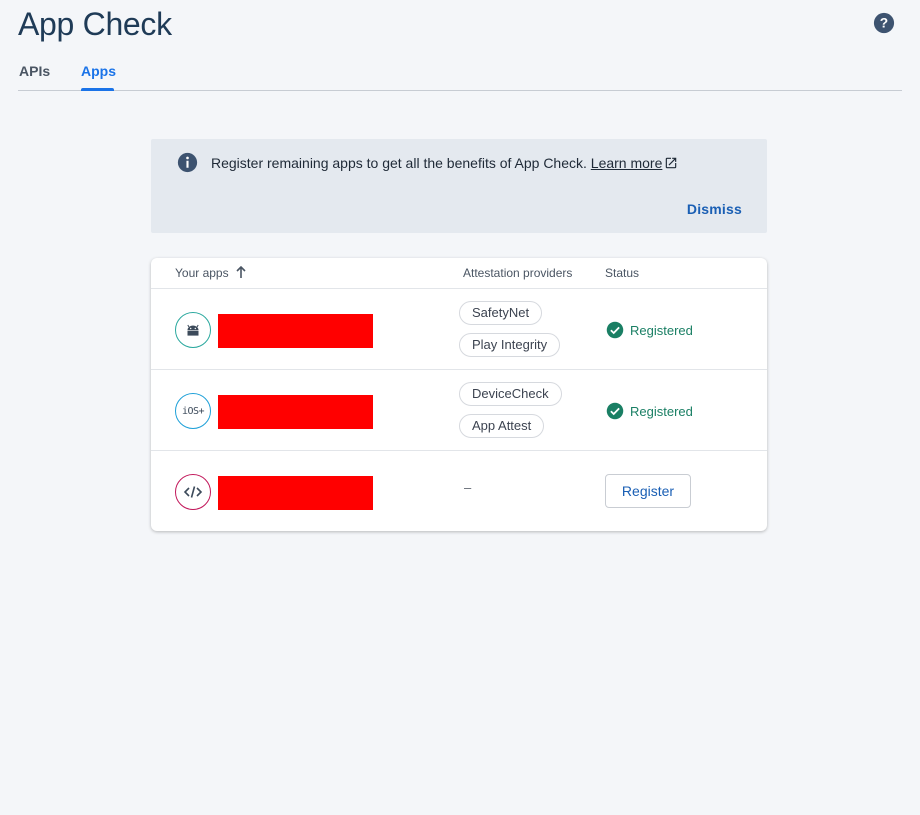 This screenshot has height=815, width=920. Describe the element at coordinates (510, 345) in the screenshot. I see `provider-chip: Play Integrity` at that location.